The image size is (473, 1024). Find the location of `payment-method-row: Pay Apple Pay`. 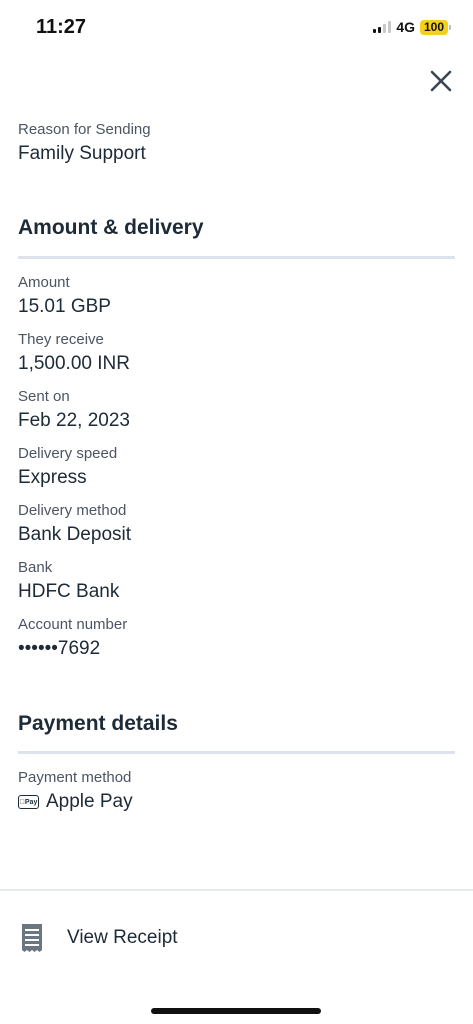

payment-method-row: Pay Apple Pay is located at coordinates (75, 802).